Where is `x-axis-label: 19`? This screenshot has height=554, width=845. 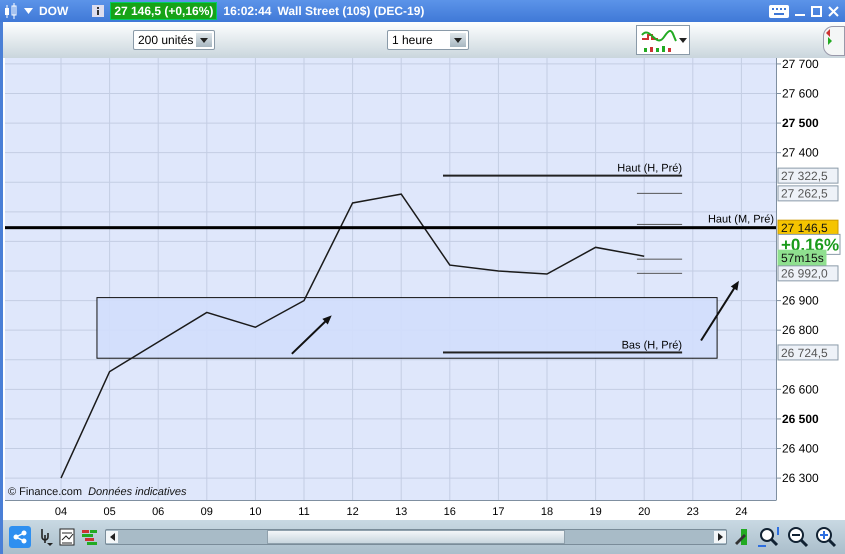
x-axis-label: 19 is located at coordinates (595, 512).